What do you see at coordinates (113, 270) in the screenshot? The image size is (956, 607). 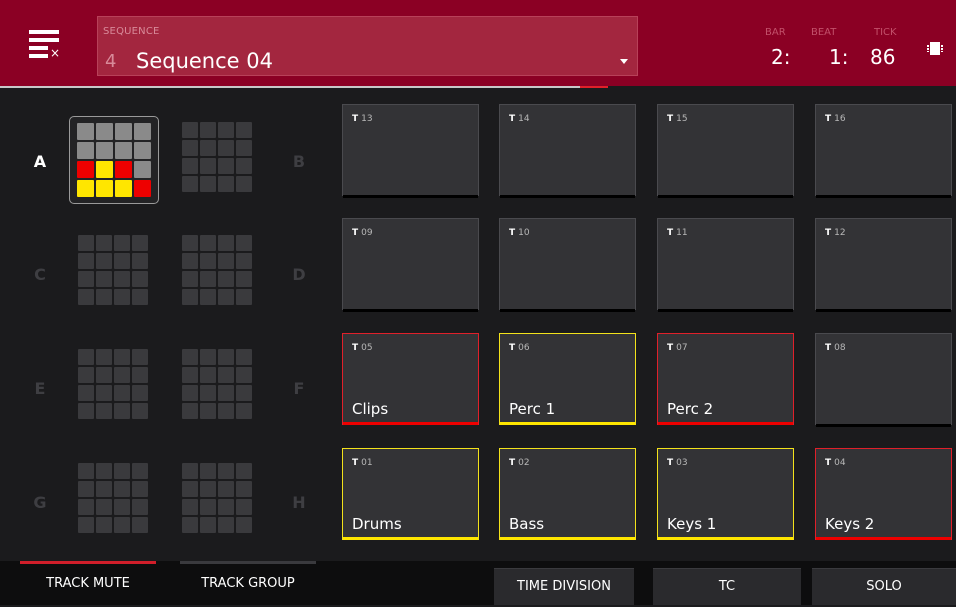 I see `group-c-button` at bounding box center [113, 270].